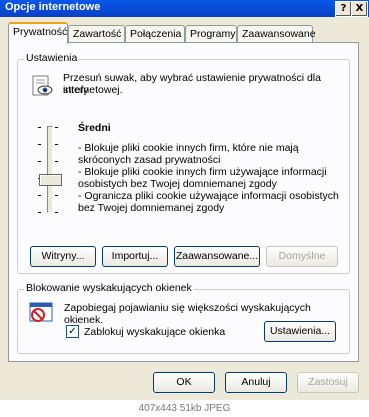  I want to click on popup-block-icon, so click(41, 313).